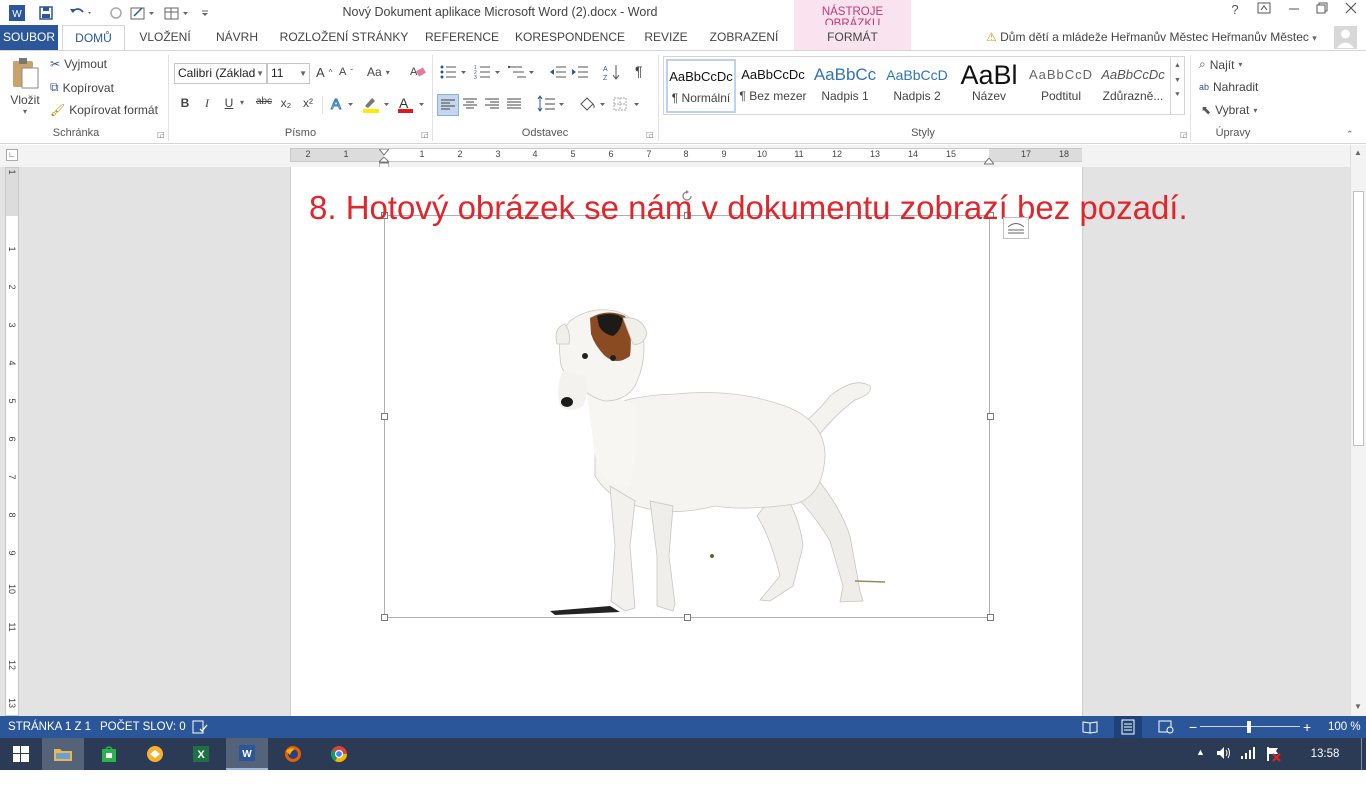  What do you see at coordinates (1090, 727) in the screenshot?
I see `read-mode-icon` at bounding box center [1090, 727].